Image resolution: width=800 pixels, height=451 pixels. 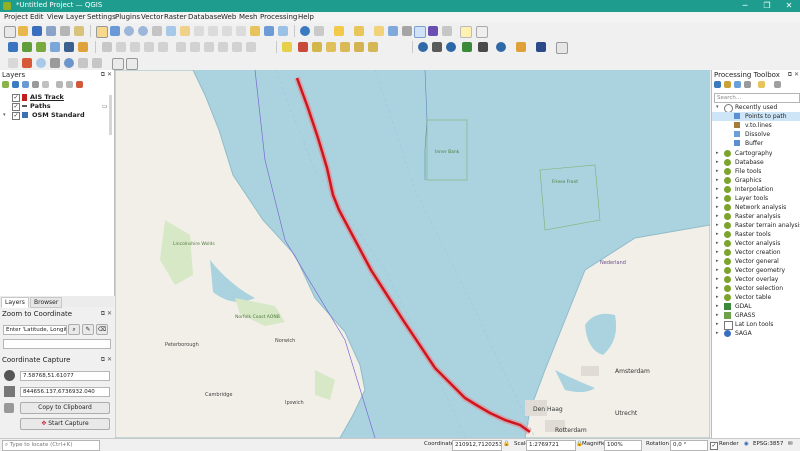 What do you see at coordinates (15, 84) in the screenshot?
I see `add-group-icon` at bounding box center [15, 84].